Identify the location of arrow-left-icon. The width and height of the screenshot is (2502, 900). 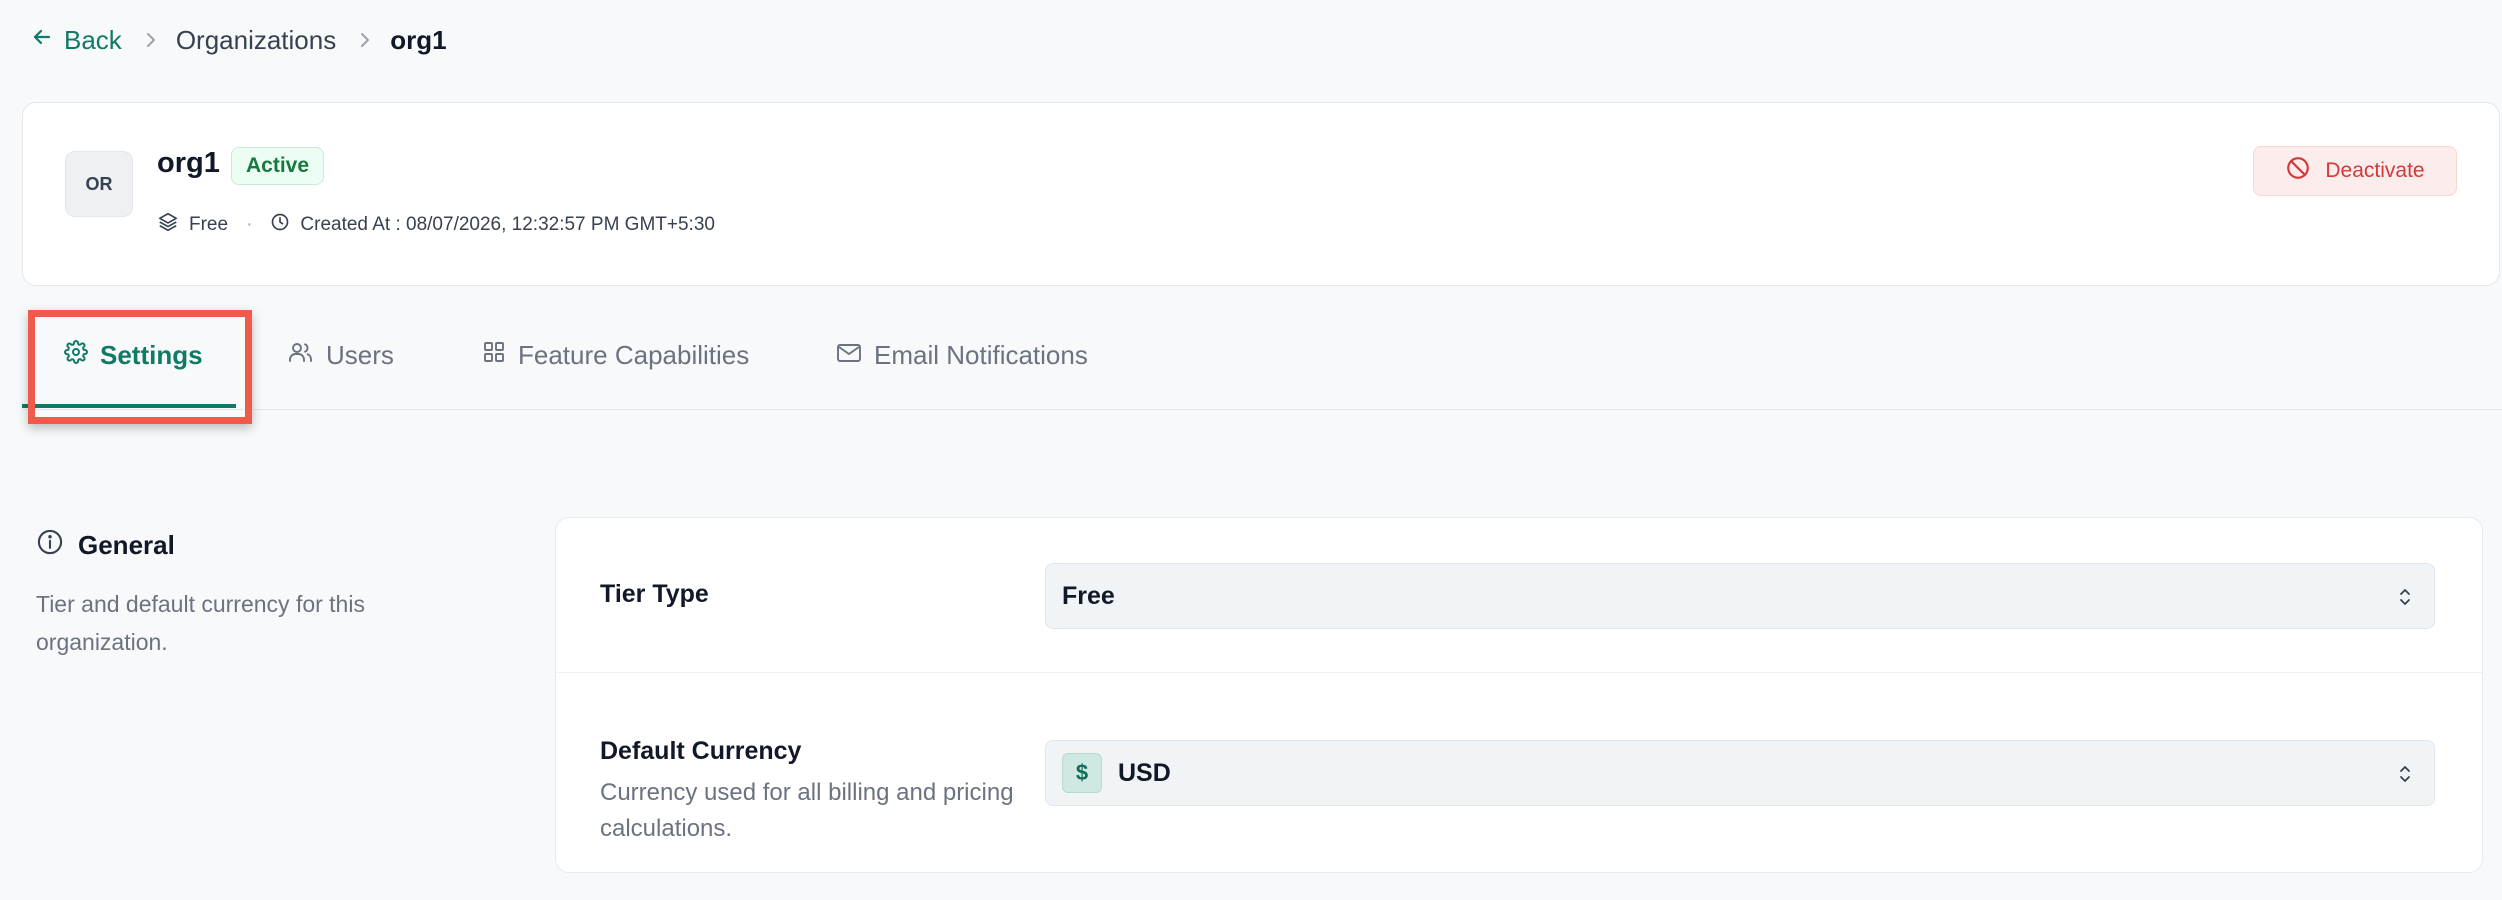
(42, 40).